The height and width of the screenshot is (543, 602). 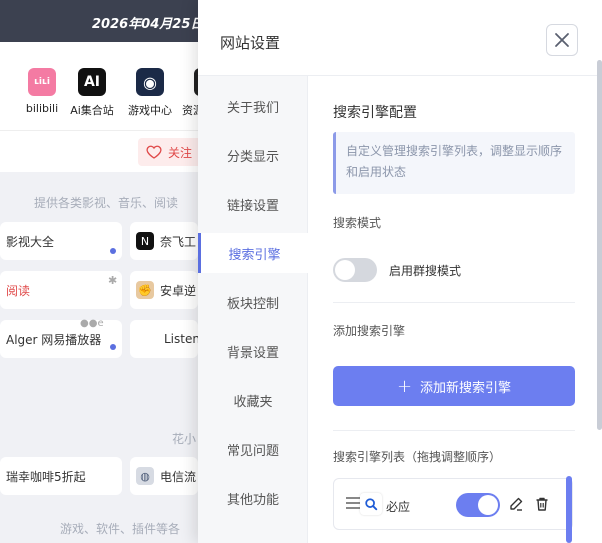 I want to click on close-icon, so click(x=562, y=40).